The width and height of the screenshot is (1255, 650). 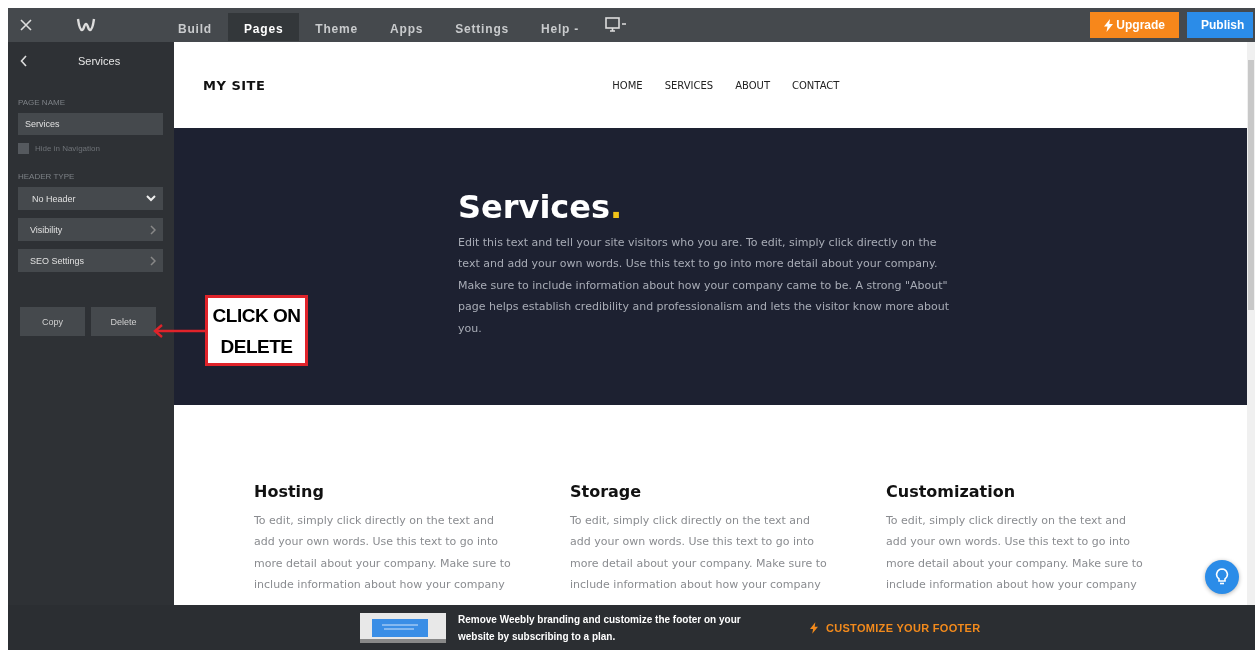 I want to click on nav-tab: Pages, so click(x=264, y=27).